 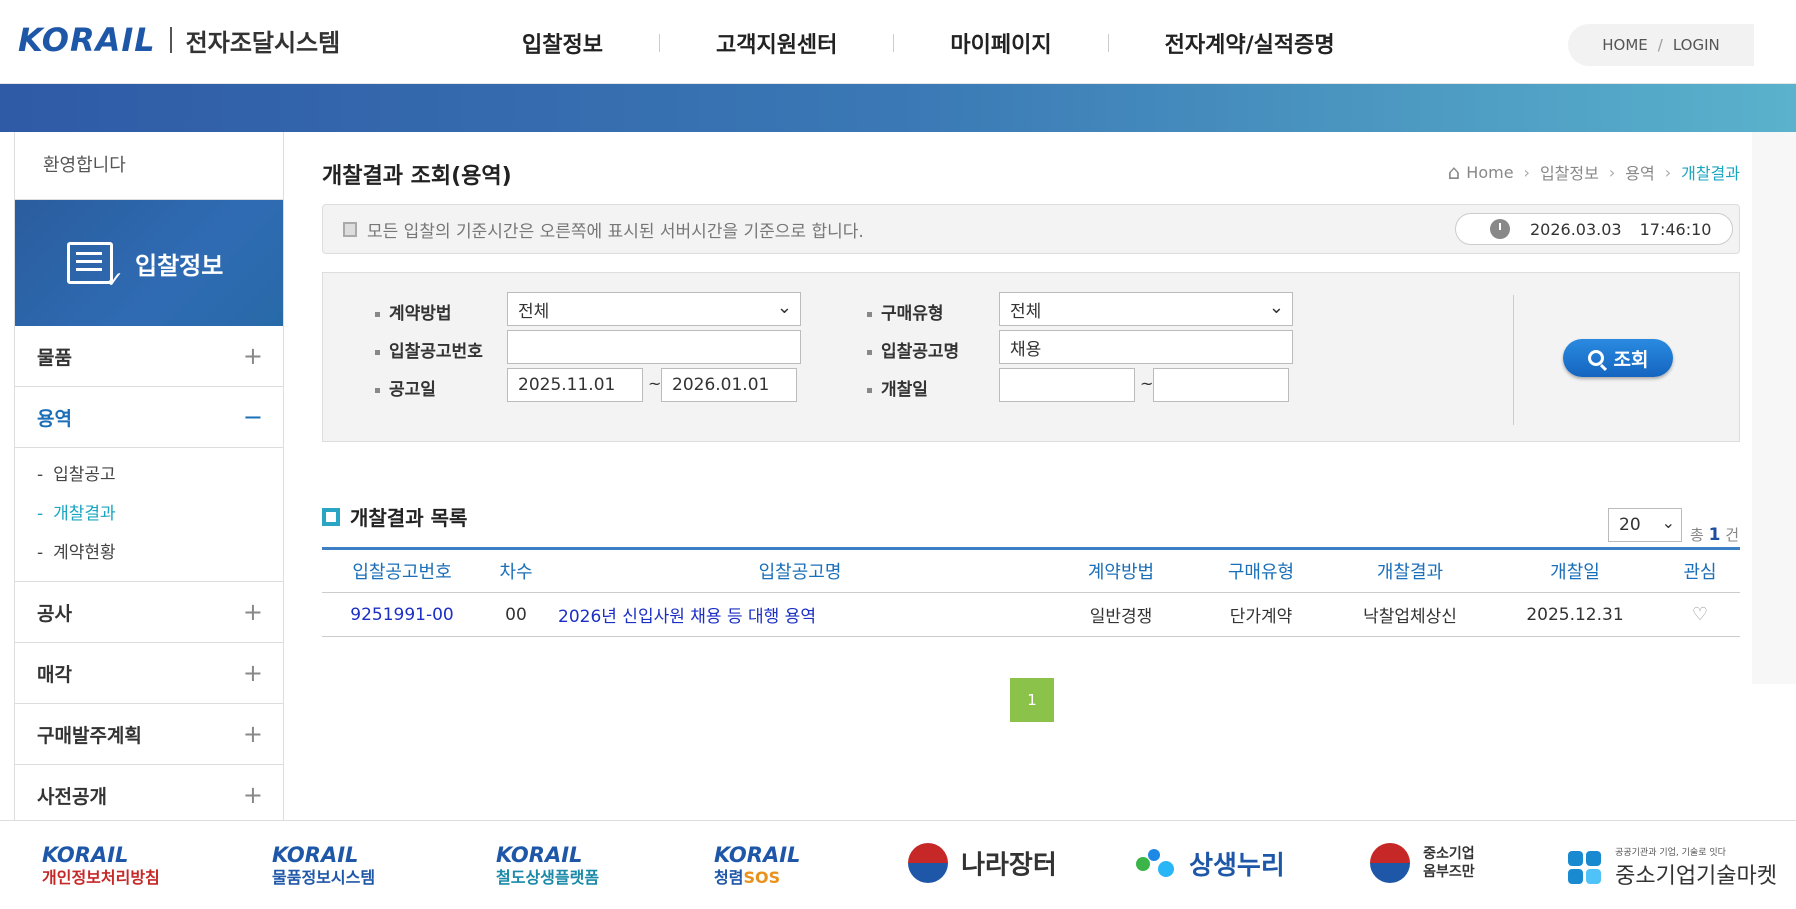 What do you see at coordinates (1575, 614) in the screenshot?
I see `date-cell: 2025.12.31` at bounding box center [1575, 614].